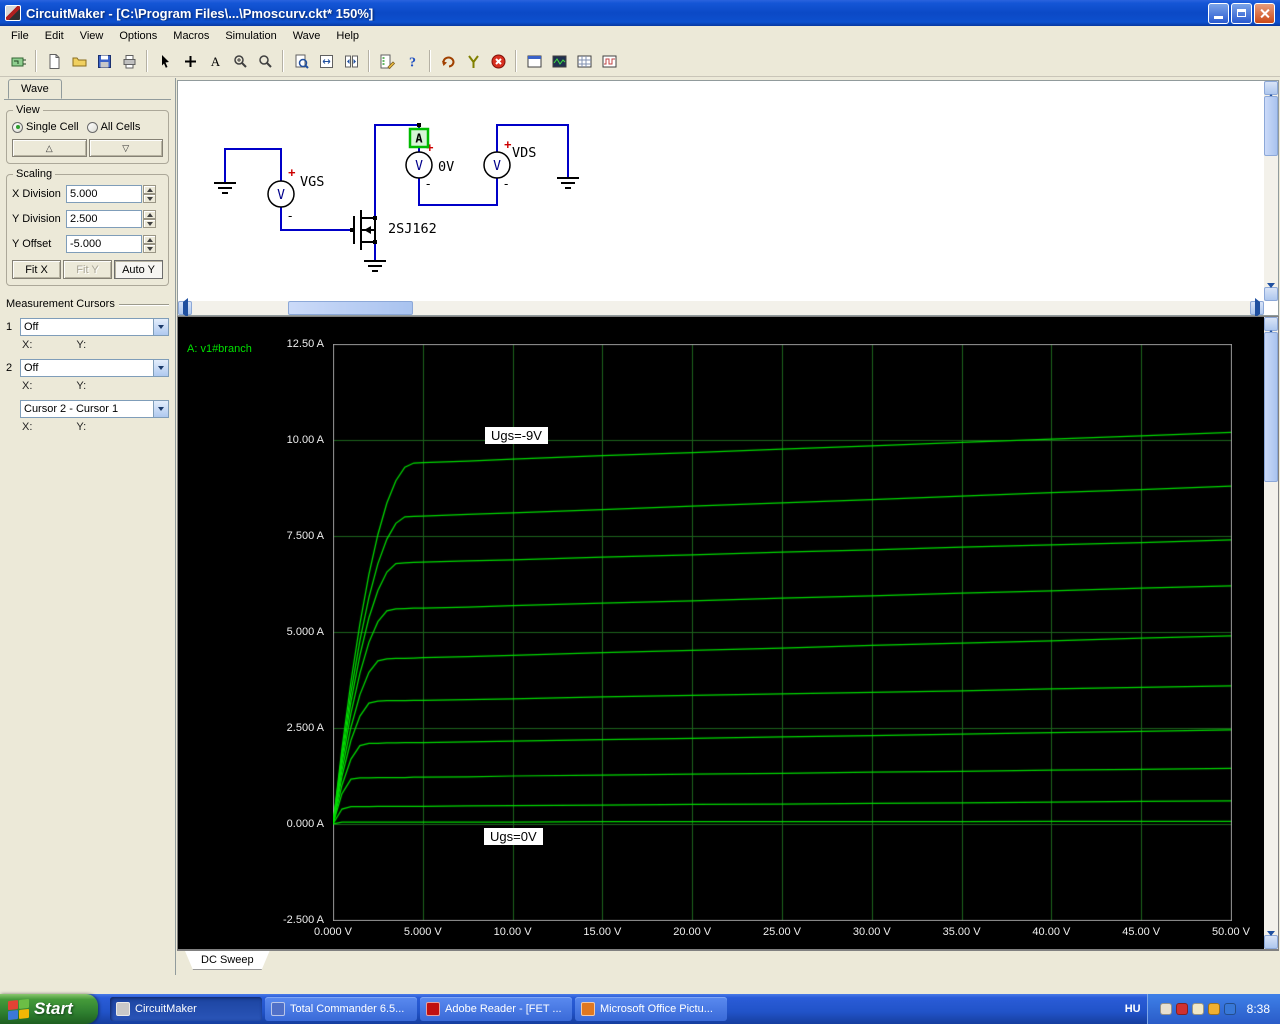 The height and width of the screenshot is (1024, 1280). Describe the element at coordinates (281, 195) in the screenshot. I see `source-v-glyph: V` at that location.